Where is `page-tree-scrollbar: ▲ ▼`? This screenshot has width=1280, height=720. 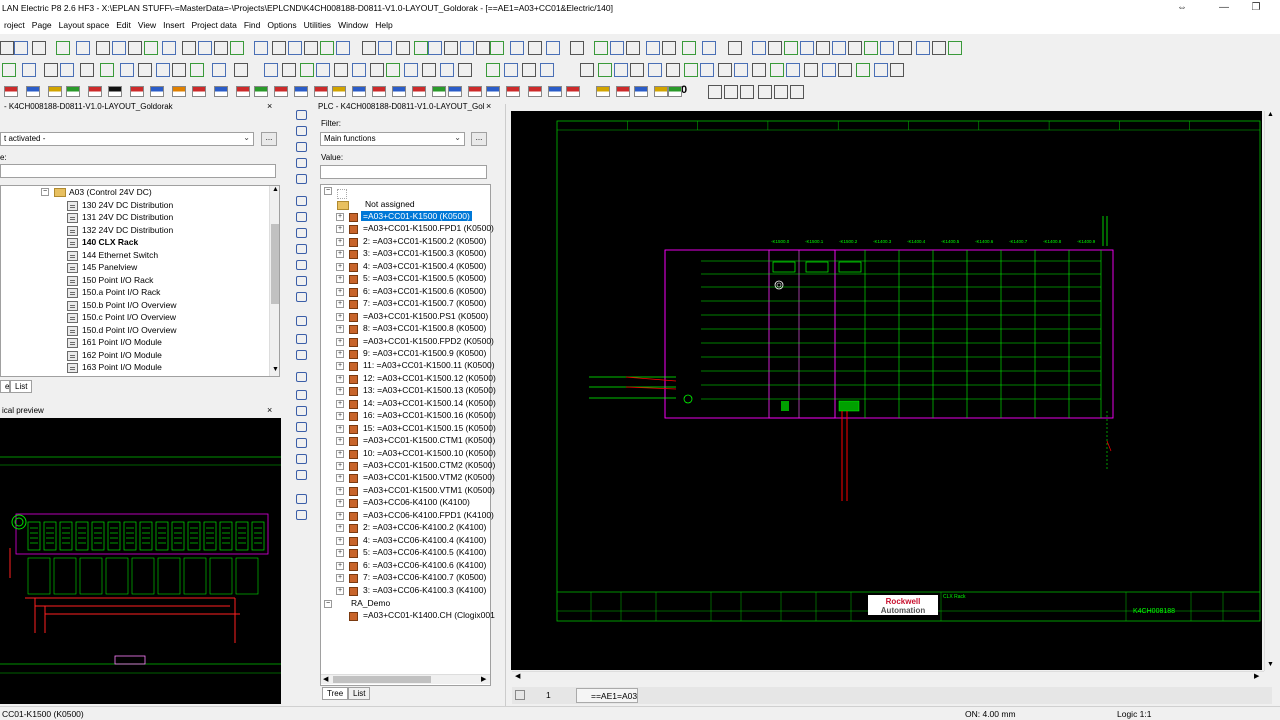
page-tree-scrollbar: ▲ ▼ is located at coordinates (274, 281).